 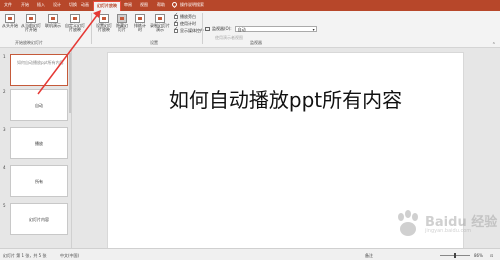 What do you see at coordinates (29, 42) in the screenshot?
I see `group-label-start-slideshow: 开始放映幻灯片` at bounding box center [29, 42].